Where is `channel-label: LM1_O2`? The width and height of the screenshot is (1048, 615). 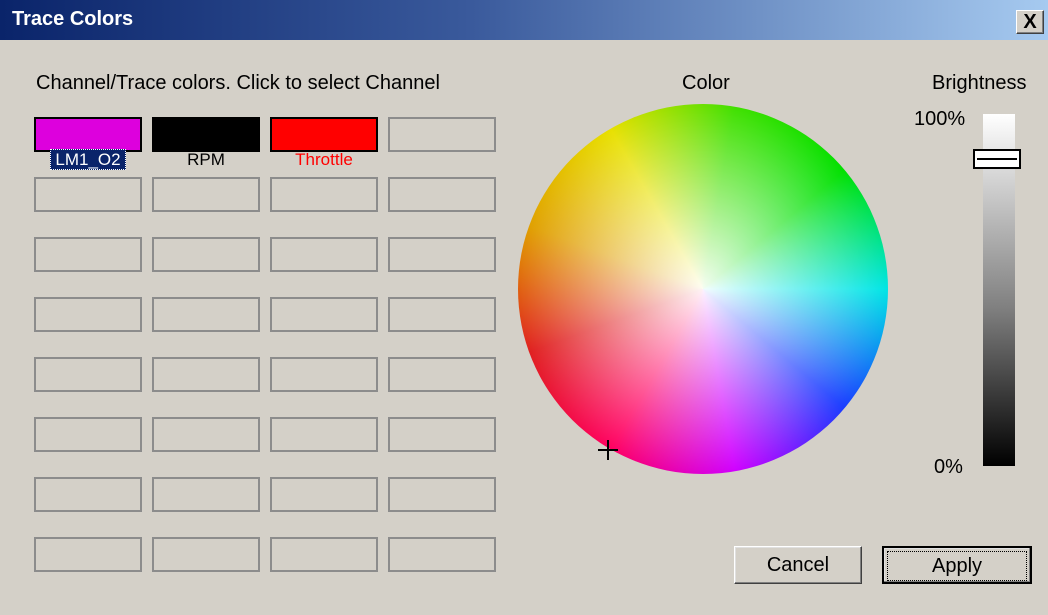
channel-label: LM1_O2 is located at coordinates (88, 159).